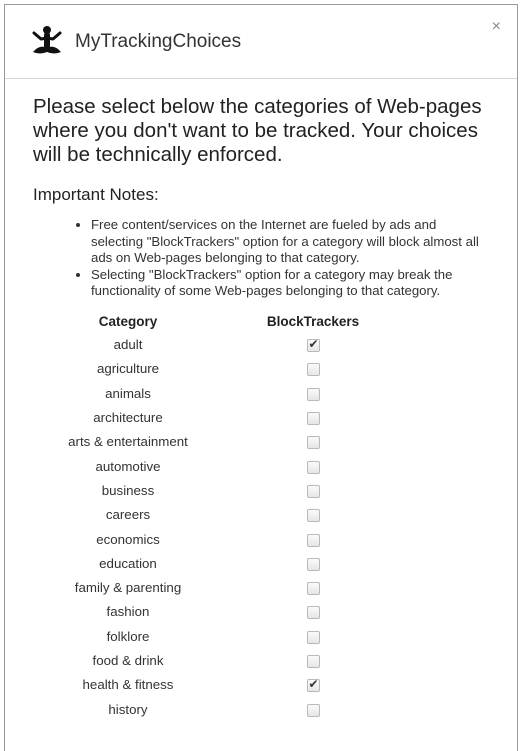 Image resolution: width=526 pixels, height=751 pixels. I want to click on table-row: folklore, so click(218, 636).